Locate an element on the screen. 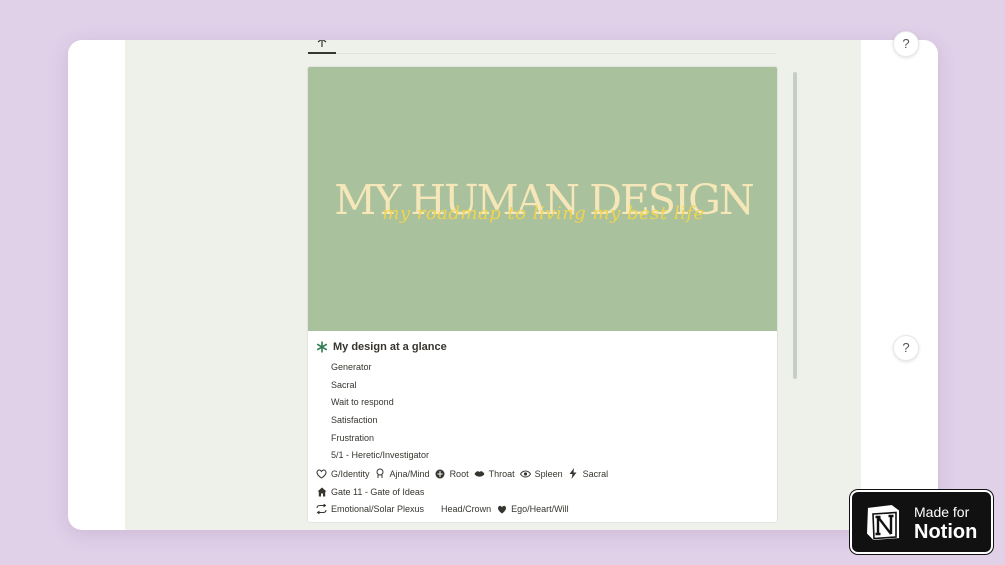 This screenshot has height=565, width=1005. lightning-icon is located at coordinates (573, 474).